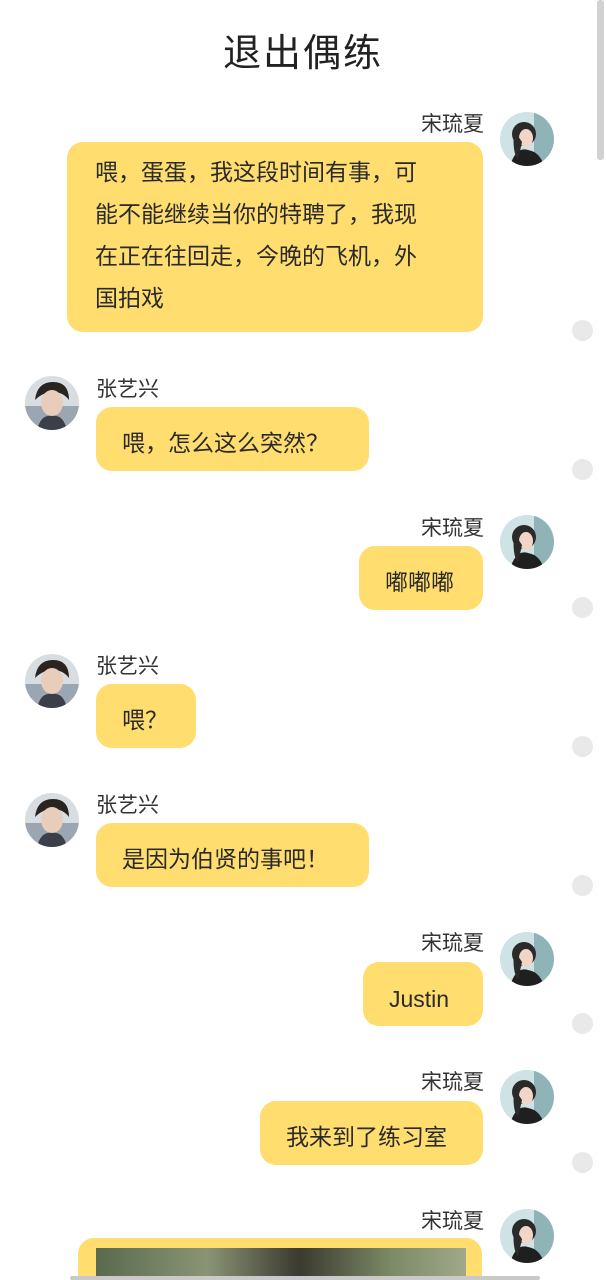  Describe the element at coordinates (423, 994) in the screenshot. I see `message-bubble: Justin` at that location.